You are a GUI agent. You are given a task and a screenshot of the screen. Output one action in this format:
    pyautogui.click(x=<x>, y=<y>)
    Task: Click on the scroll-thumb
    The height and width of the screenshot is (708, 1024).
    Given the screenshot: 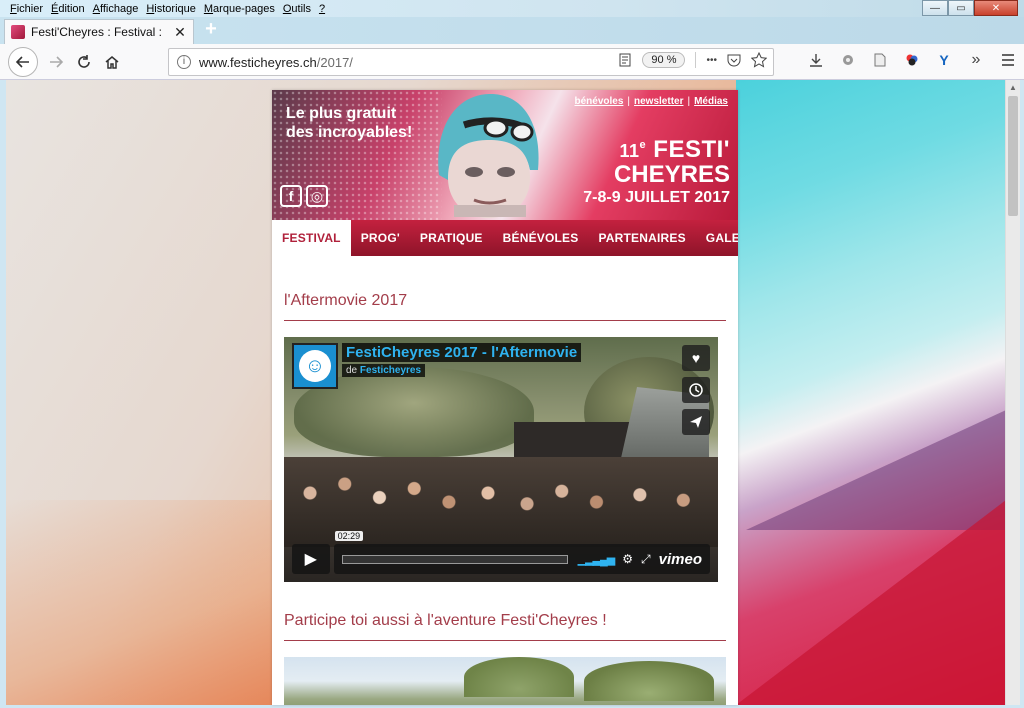 What is the action you would take?
    pyautogui.click(x=1013, y=156)
    